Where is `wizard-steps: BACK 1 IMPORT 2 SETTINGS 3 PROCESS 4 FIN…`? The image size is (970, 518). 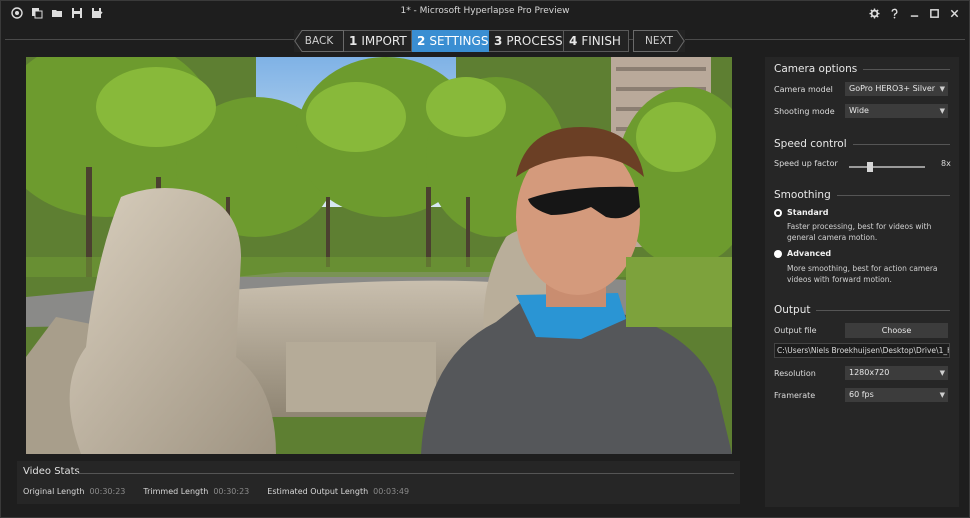
wizard-steps: BACK 1 IMPORT 2 SETTINGS 3 PROCESS 4 FIN… is located at coordinates (489, 41).